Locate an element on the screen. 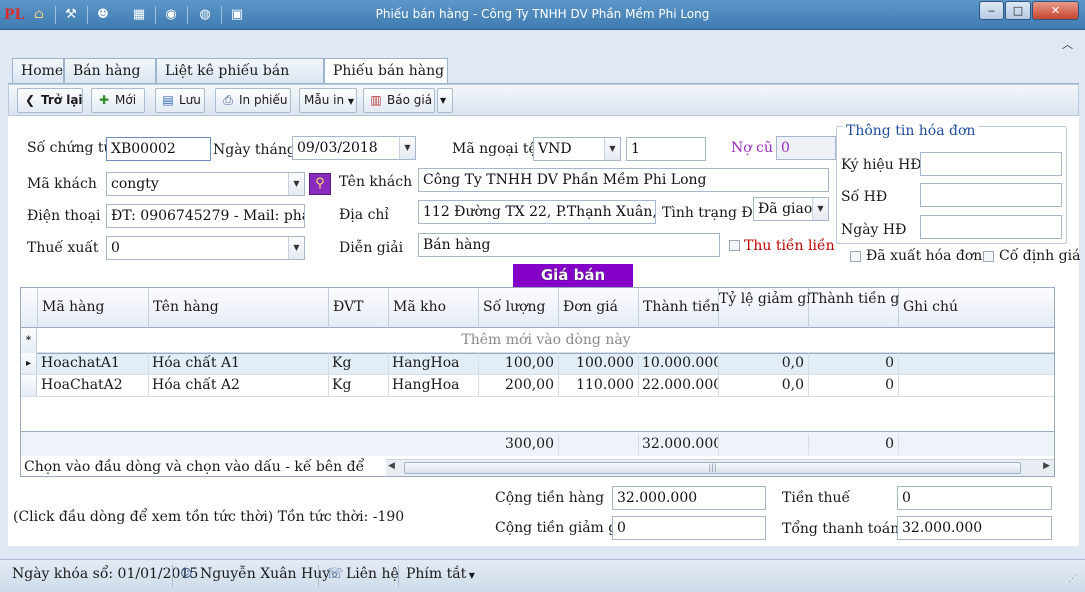  current-user: Nguyễn Xuân Huy is located at coordinates (265, 574).